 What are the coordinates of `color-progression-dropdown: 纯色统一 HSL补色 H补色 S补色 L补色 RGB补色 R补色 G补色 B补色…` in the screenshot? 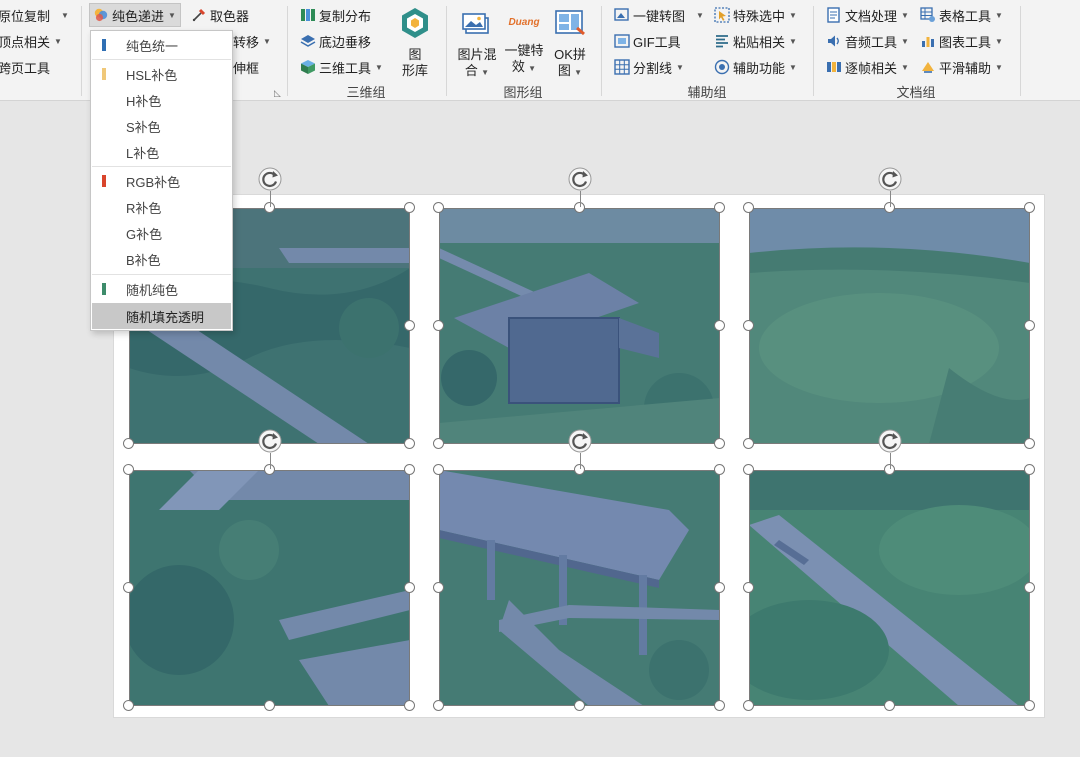 It's located at (161, 180).